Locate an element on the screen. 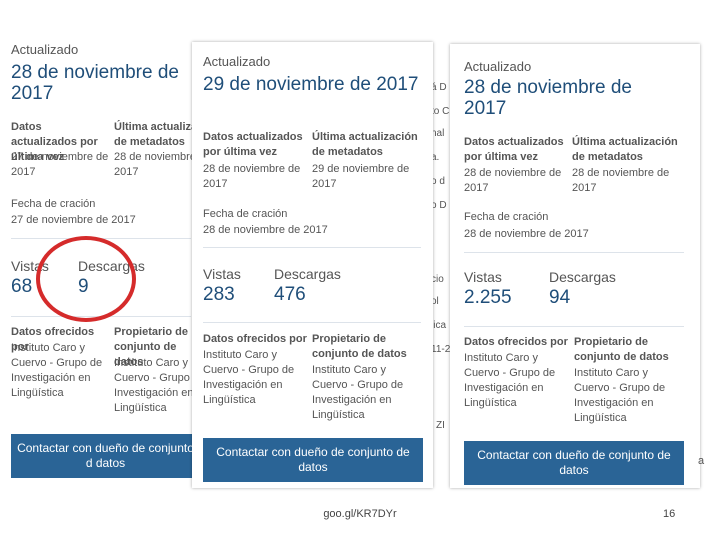 Image resolution: width=720 pixels, height=540 pixels. edge-fragment-icon: a is located at coordinates (701, 461).